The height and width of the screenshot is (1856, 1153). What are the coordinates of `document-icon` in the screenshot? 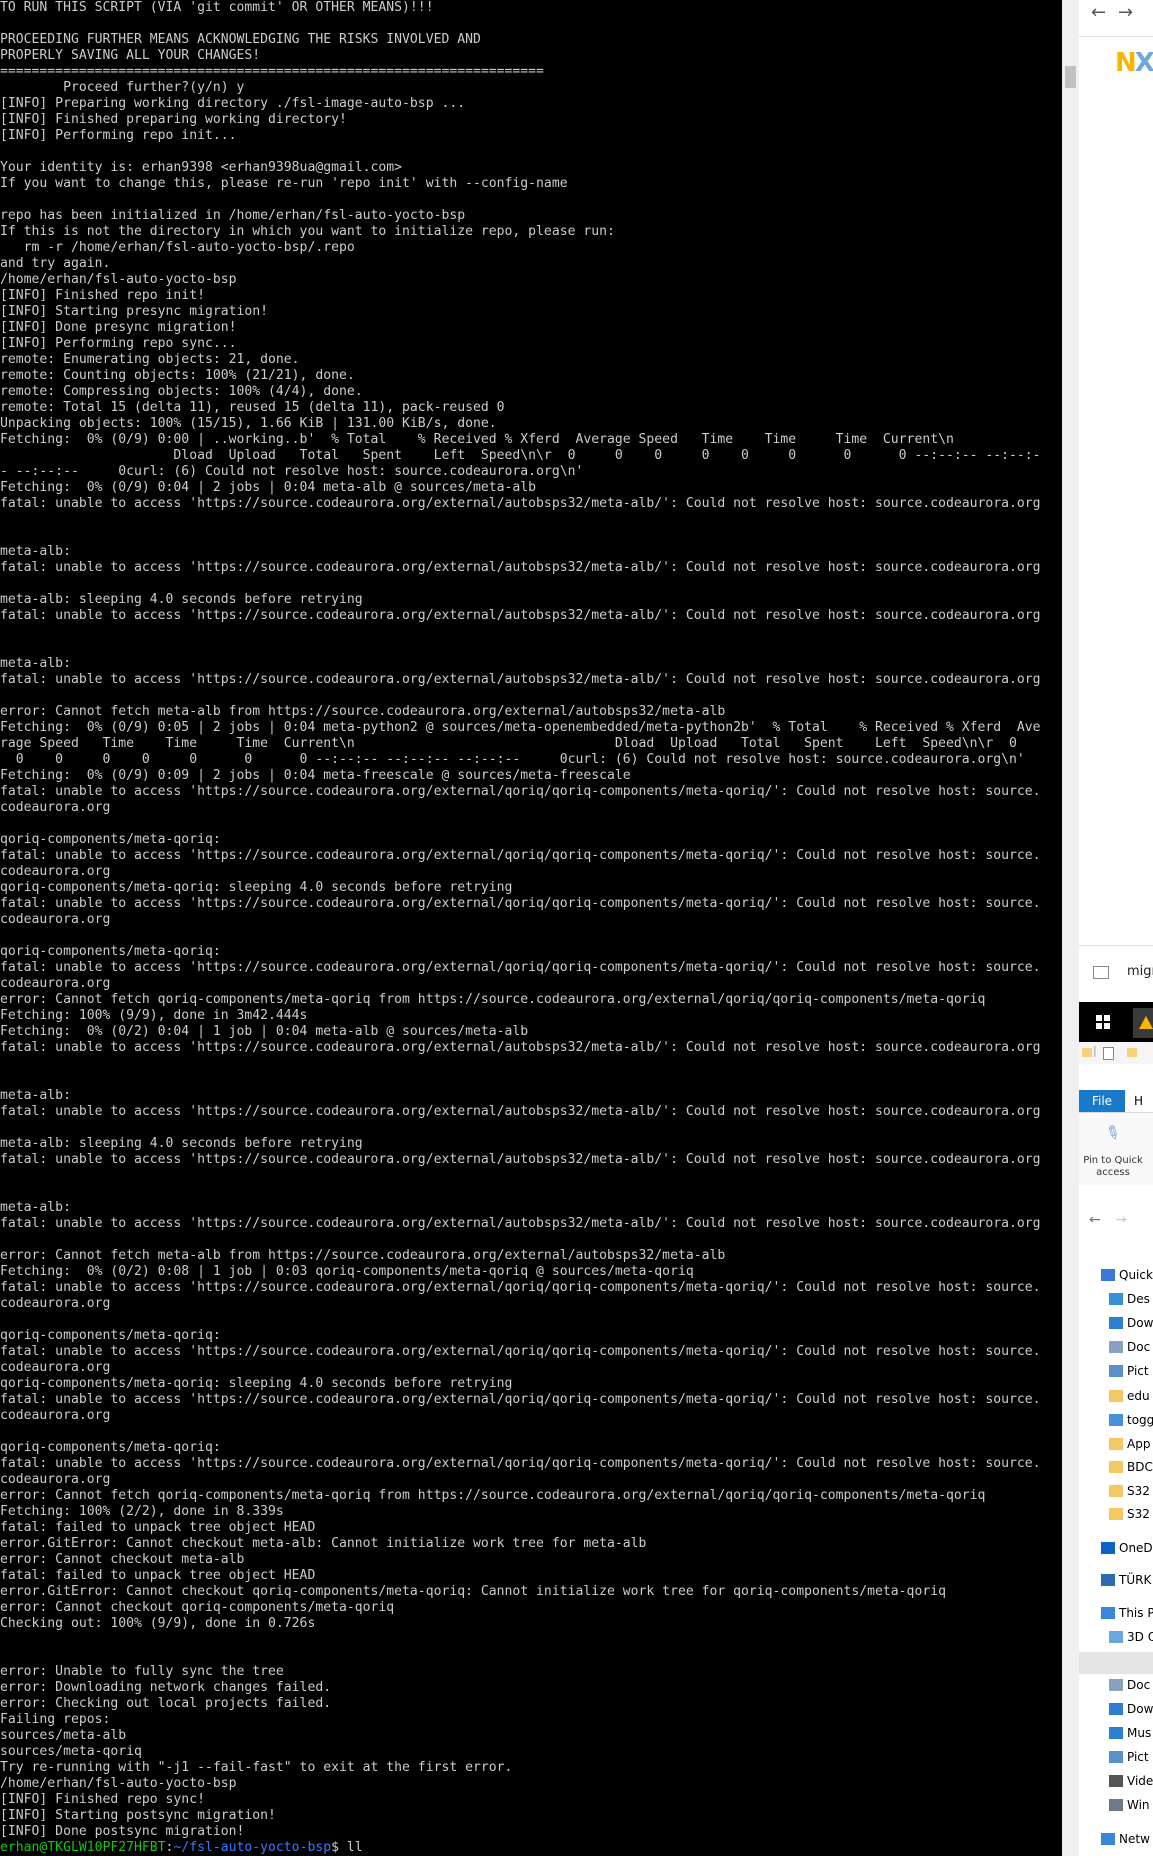 It's located at (1116, 1347).